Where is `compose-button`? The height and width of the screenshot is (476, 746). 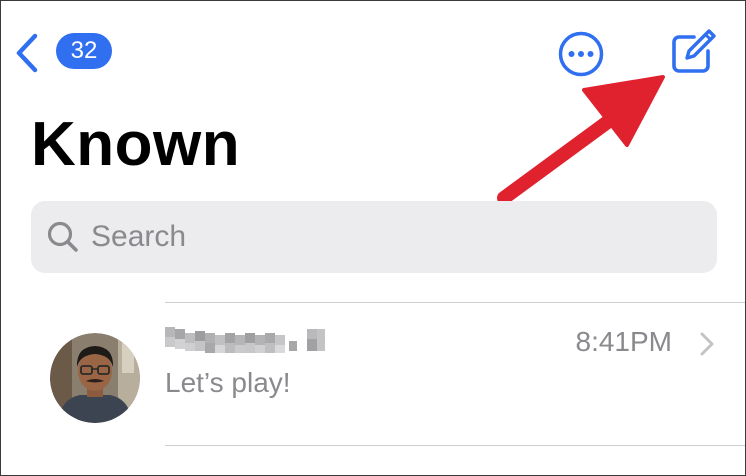 compose-button is located at coordinates (692, 52).